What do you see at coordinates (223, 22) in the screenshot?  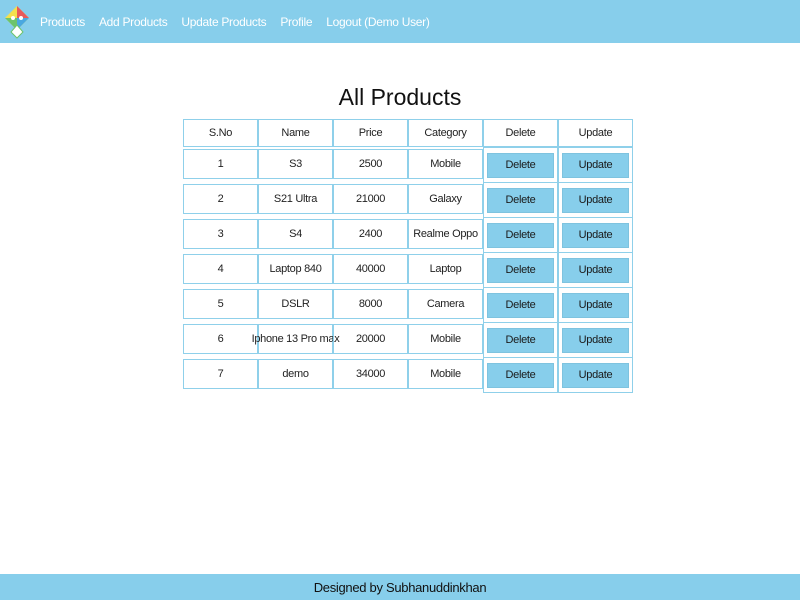 I see `nav-link-update-products: Update Products` at bounding box center [223, 22].